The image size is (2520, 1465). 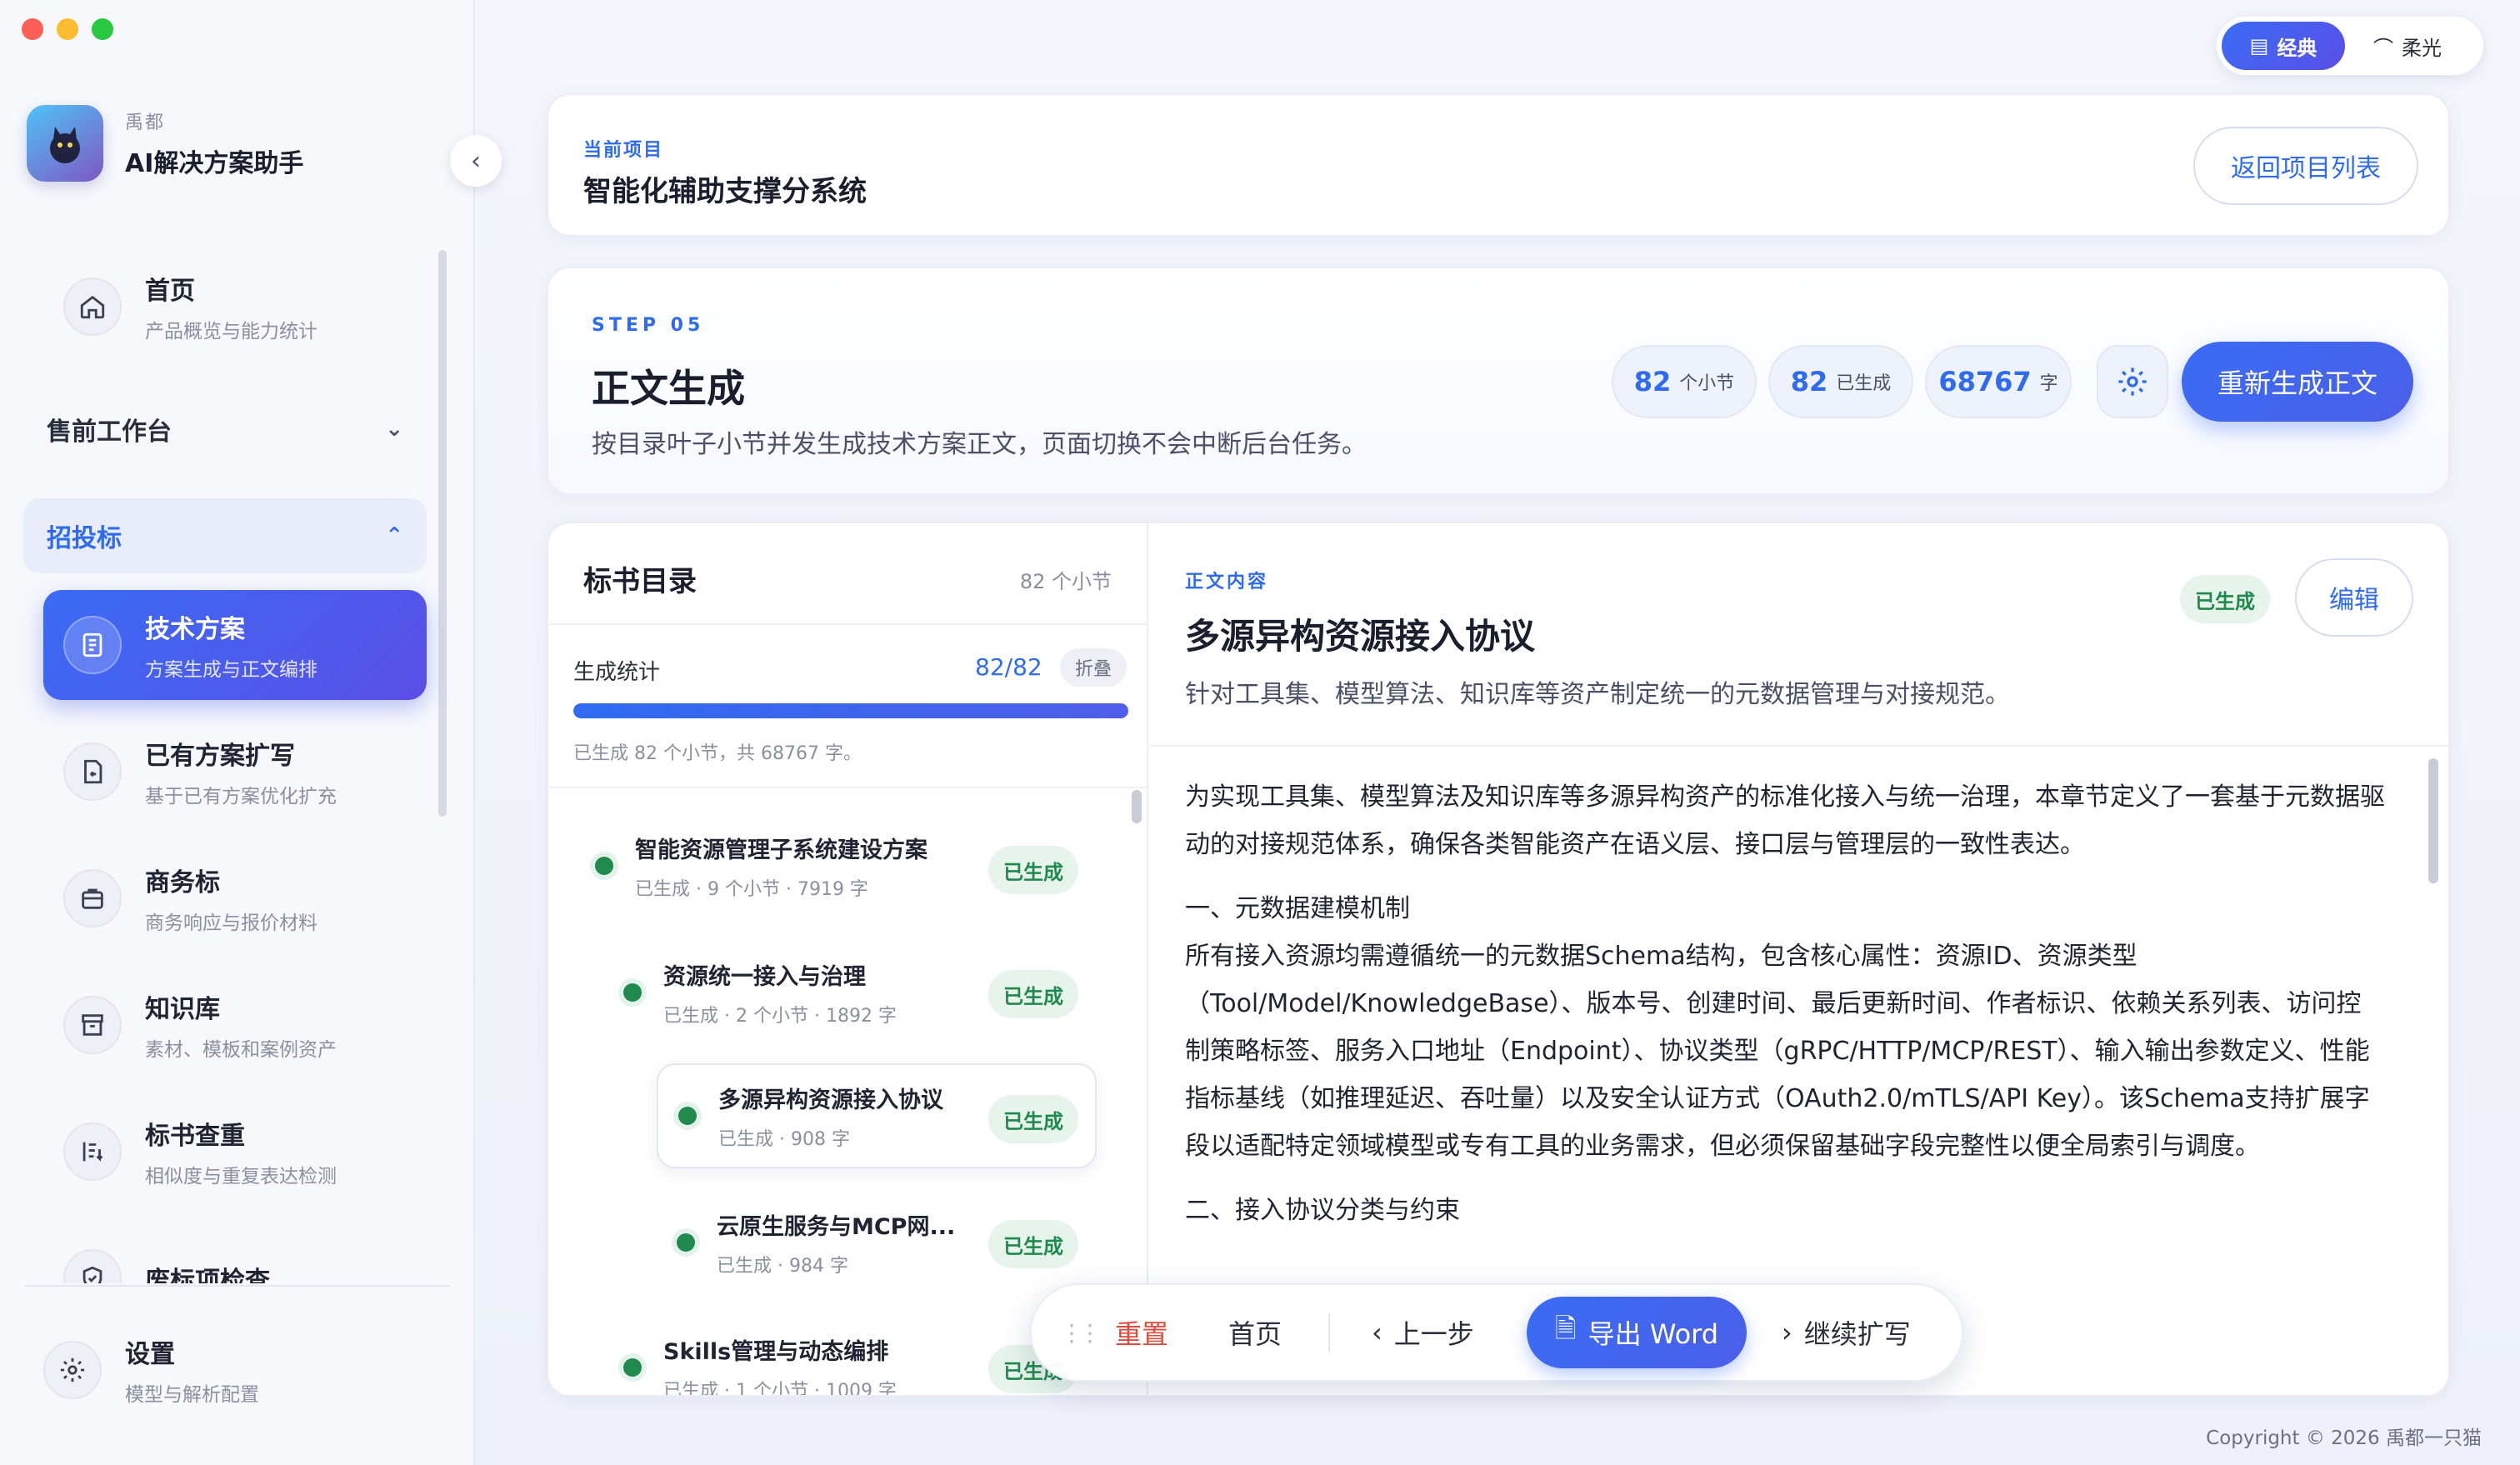 I want to click on chevron-left-icon: ‹, so click(x=476, y=161).